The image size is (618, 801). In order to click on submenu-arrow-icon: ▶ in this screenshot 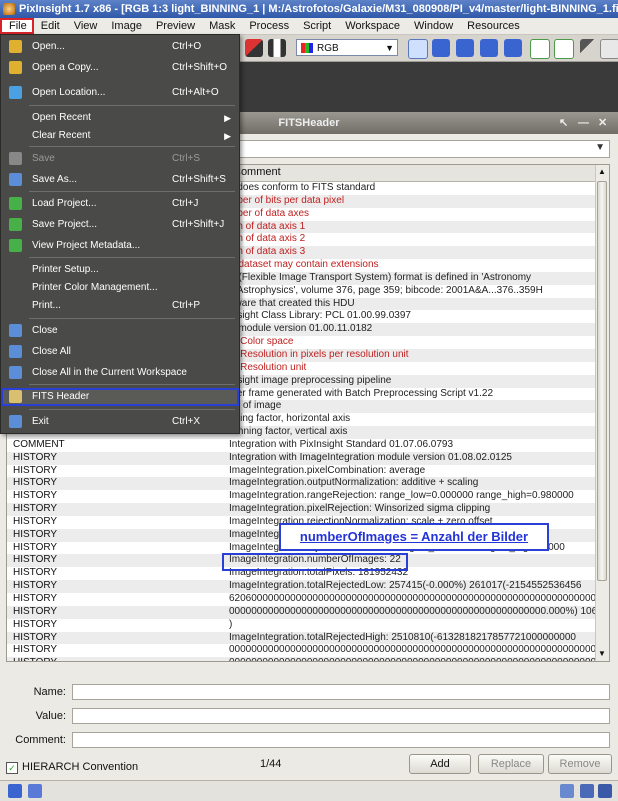, I will do `click(227, 118)`.